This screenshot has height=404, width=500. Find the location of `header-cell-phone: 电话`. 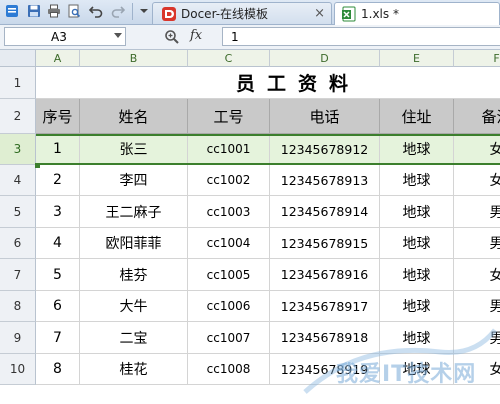

header-cell-phone: 电话 is located at coordinates (325, 116).